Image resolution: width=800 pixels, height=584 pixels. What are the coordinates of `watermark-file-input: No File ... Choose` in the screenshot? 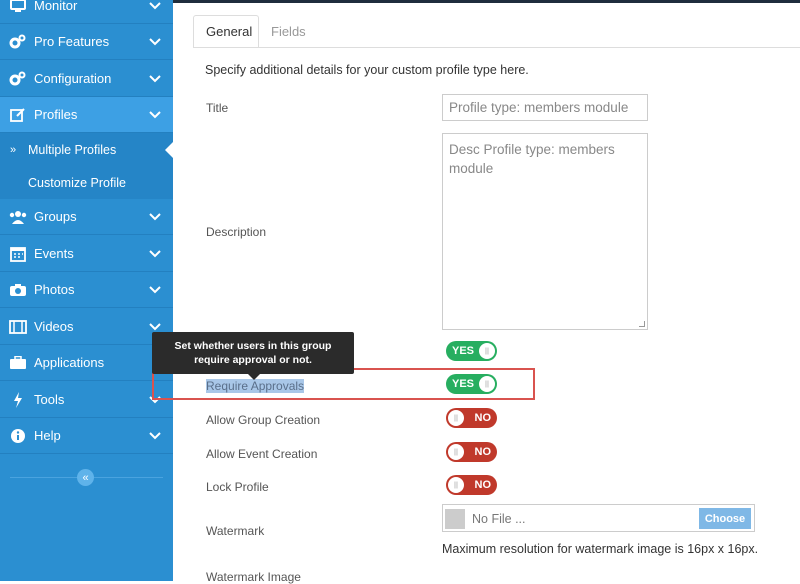 It's located at (598, 518).